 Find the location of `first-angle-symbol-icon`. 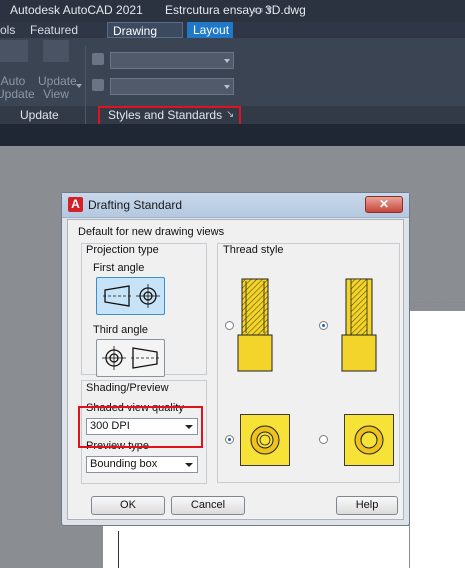

first-angle-symbol-icon is located at coordinates (131, 296).